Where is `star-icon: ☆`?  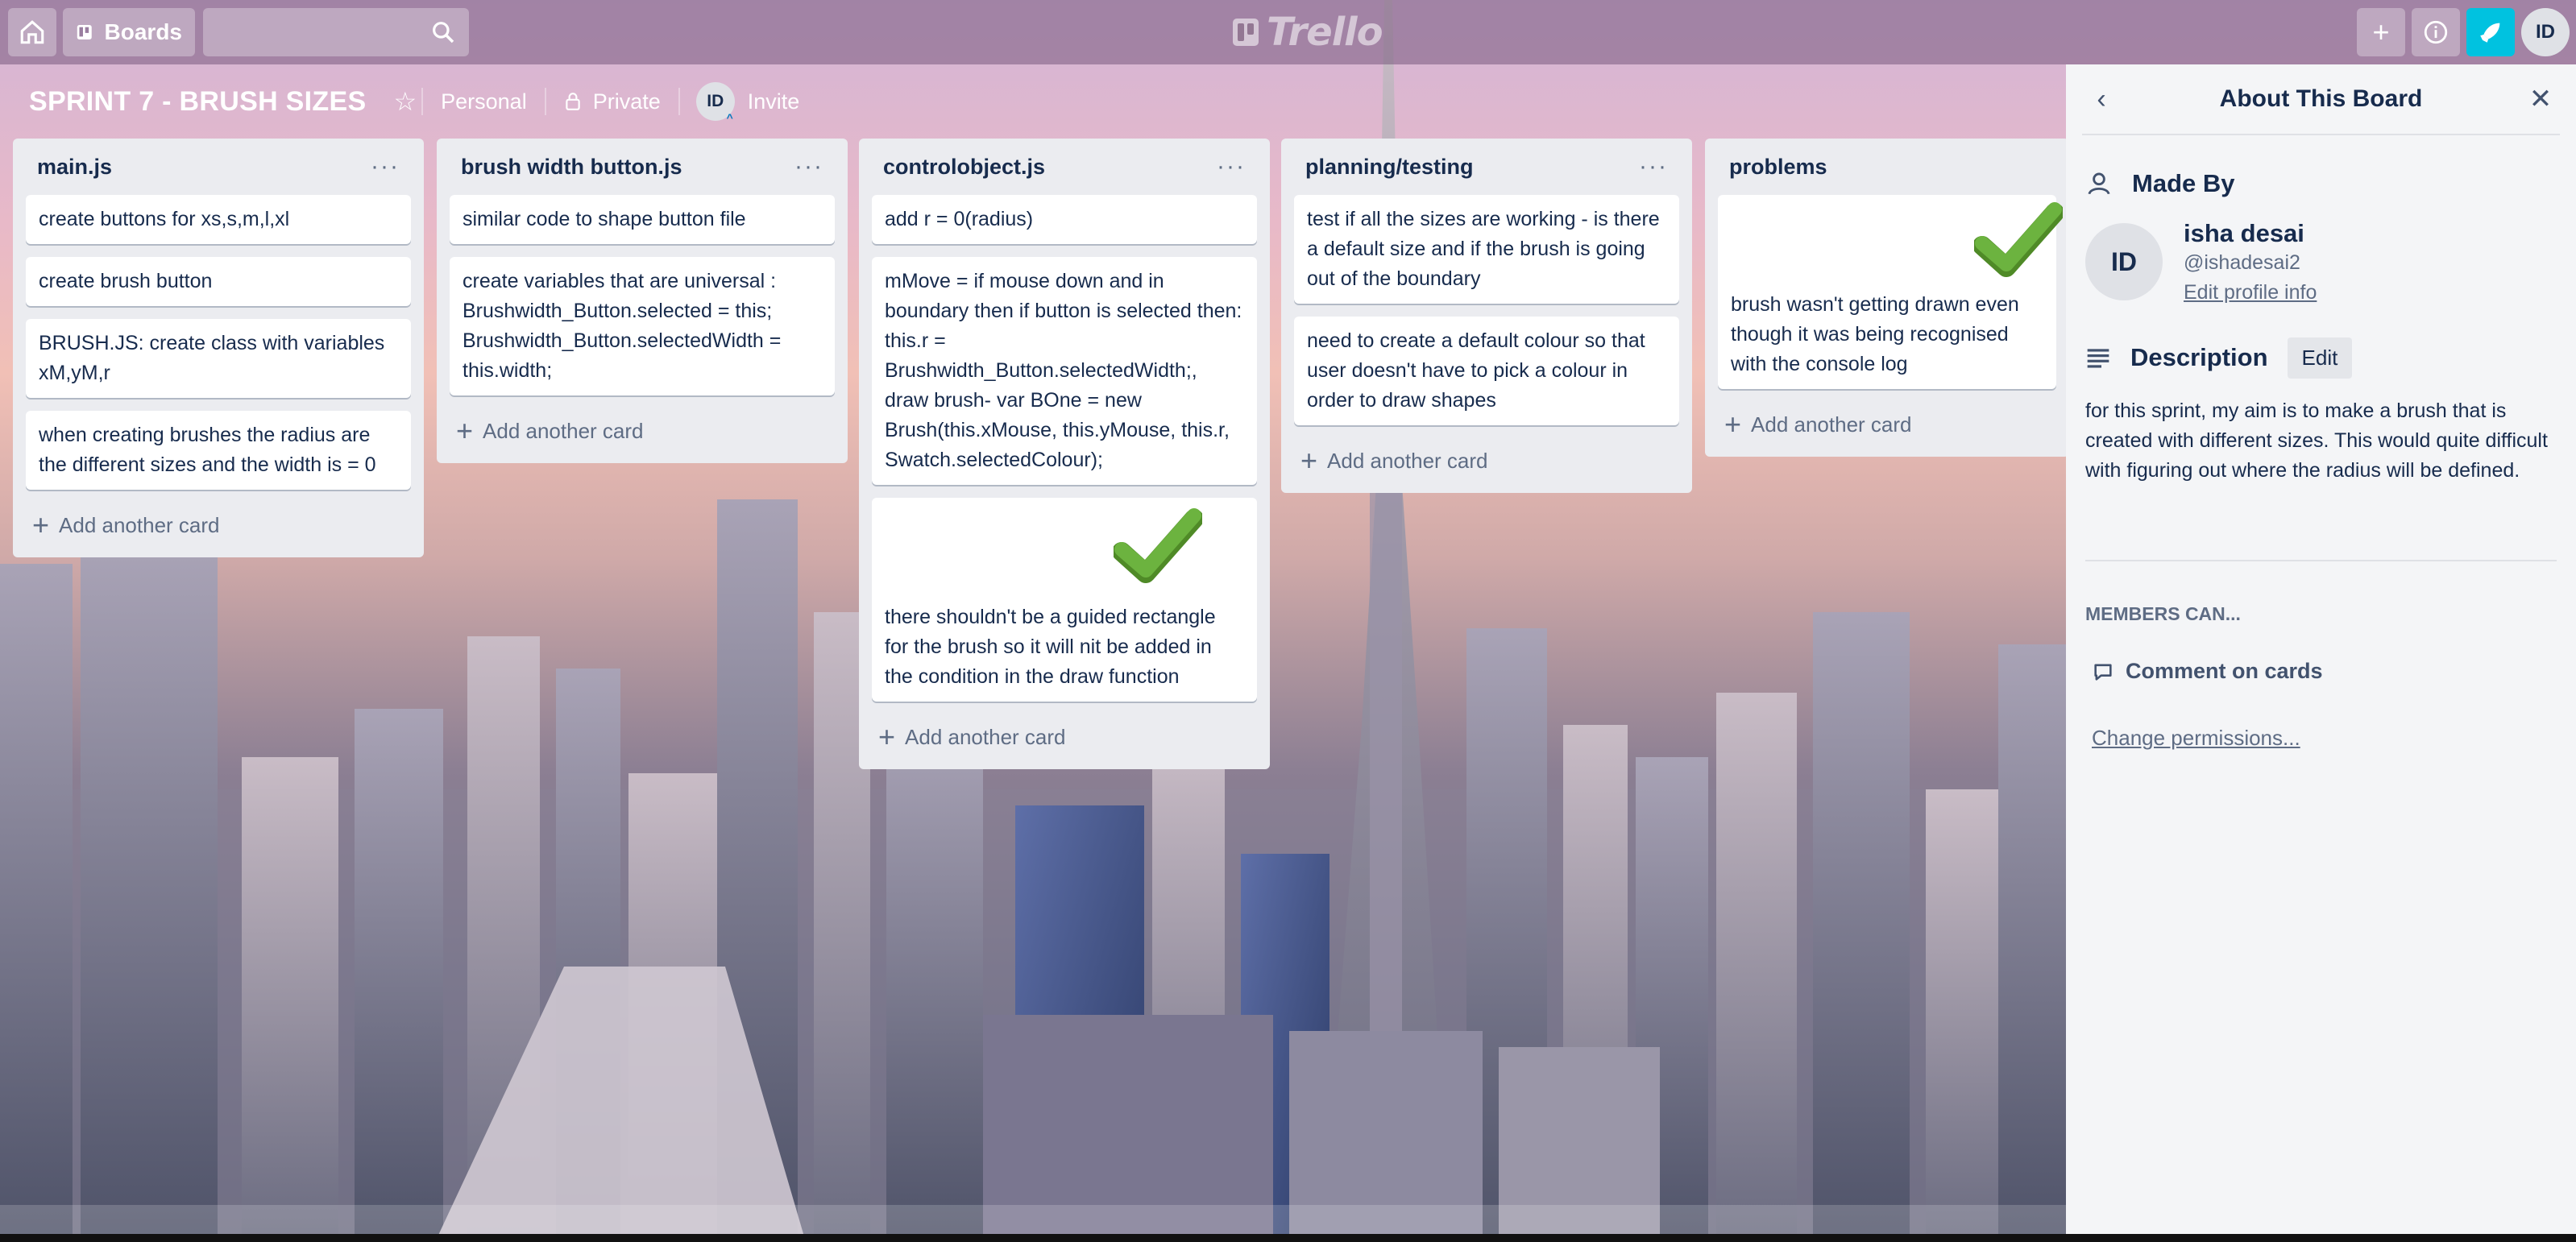 star-icon: ☆ is located at coordinates (405, 101).